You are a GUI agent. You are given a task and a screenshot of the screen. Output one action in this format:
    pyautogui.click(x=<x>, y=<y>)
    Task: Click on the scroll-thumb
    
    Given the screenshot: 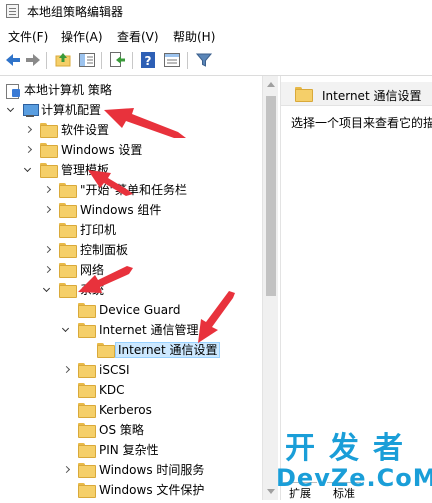 What is the action you would take?
    pyautogui.click(x=271, y=196)
    